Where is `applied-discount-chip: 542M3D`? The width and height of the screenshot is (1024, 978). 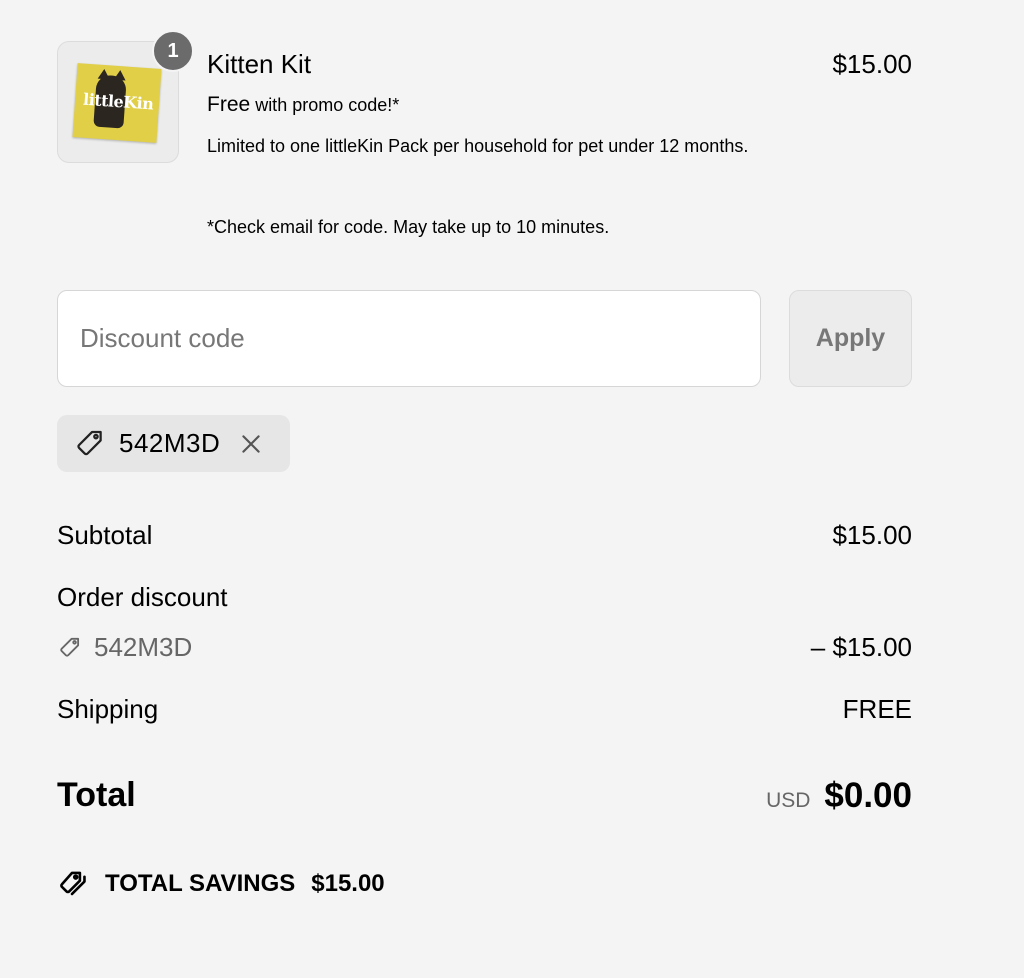
applied-discount-chip: 542M3D is located at coordinates (173, 443).